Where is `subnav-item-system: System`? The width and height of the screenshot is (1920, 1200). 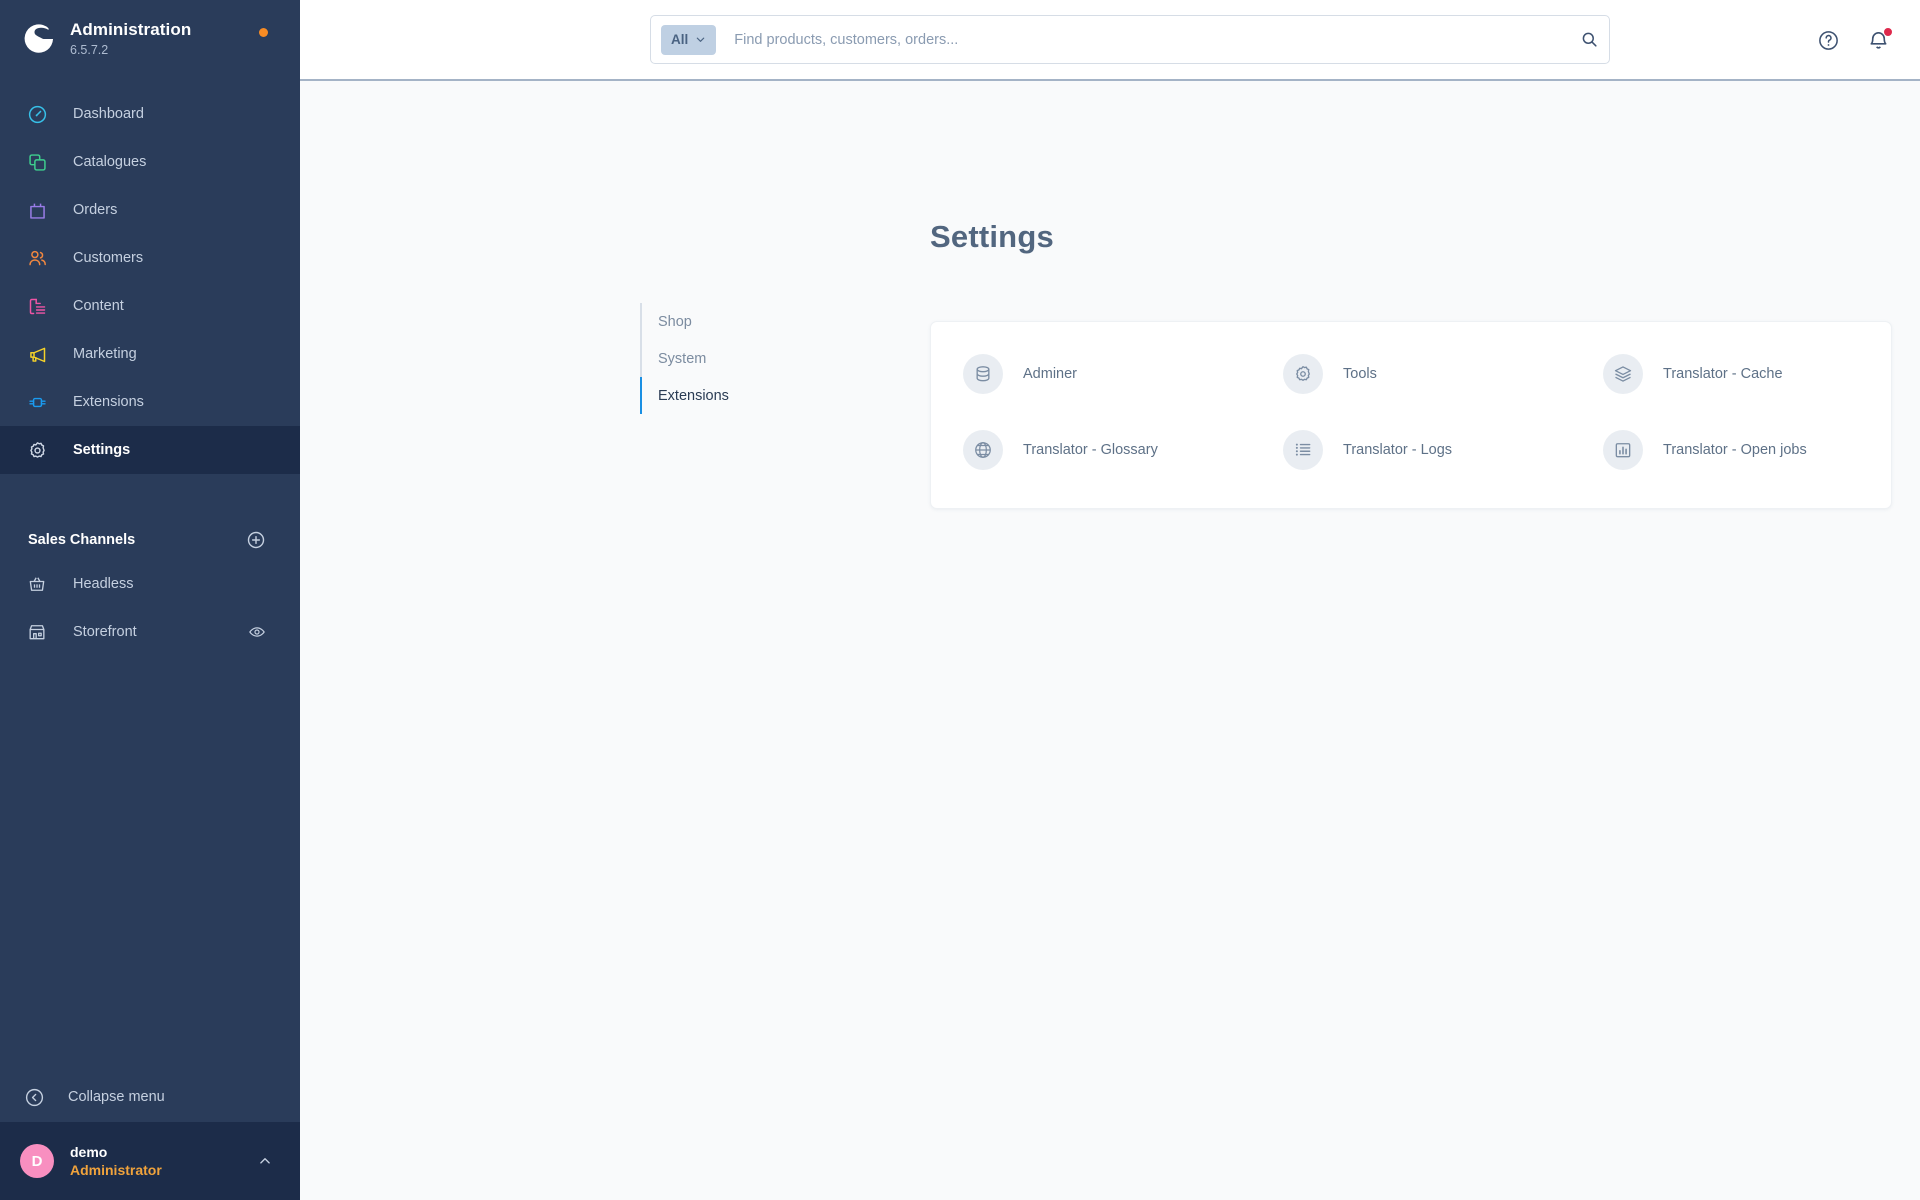
subnav-item-system: System is located at coordinates (740, 358).